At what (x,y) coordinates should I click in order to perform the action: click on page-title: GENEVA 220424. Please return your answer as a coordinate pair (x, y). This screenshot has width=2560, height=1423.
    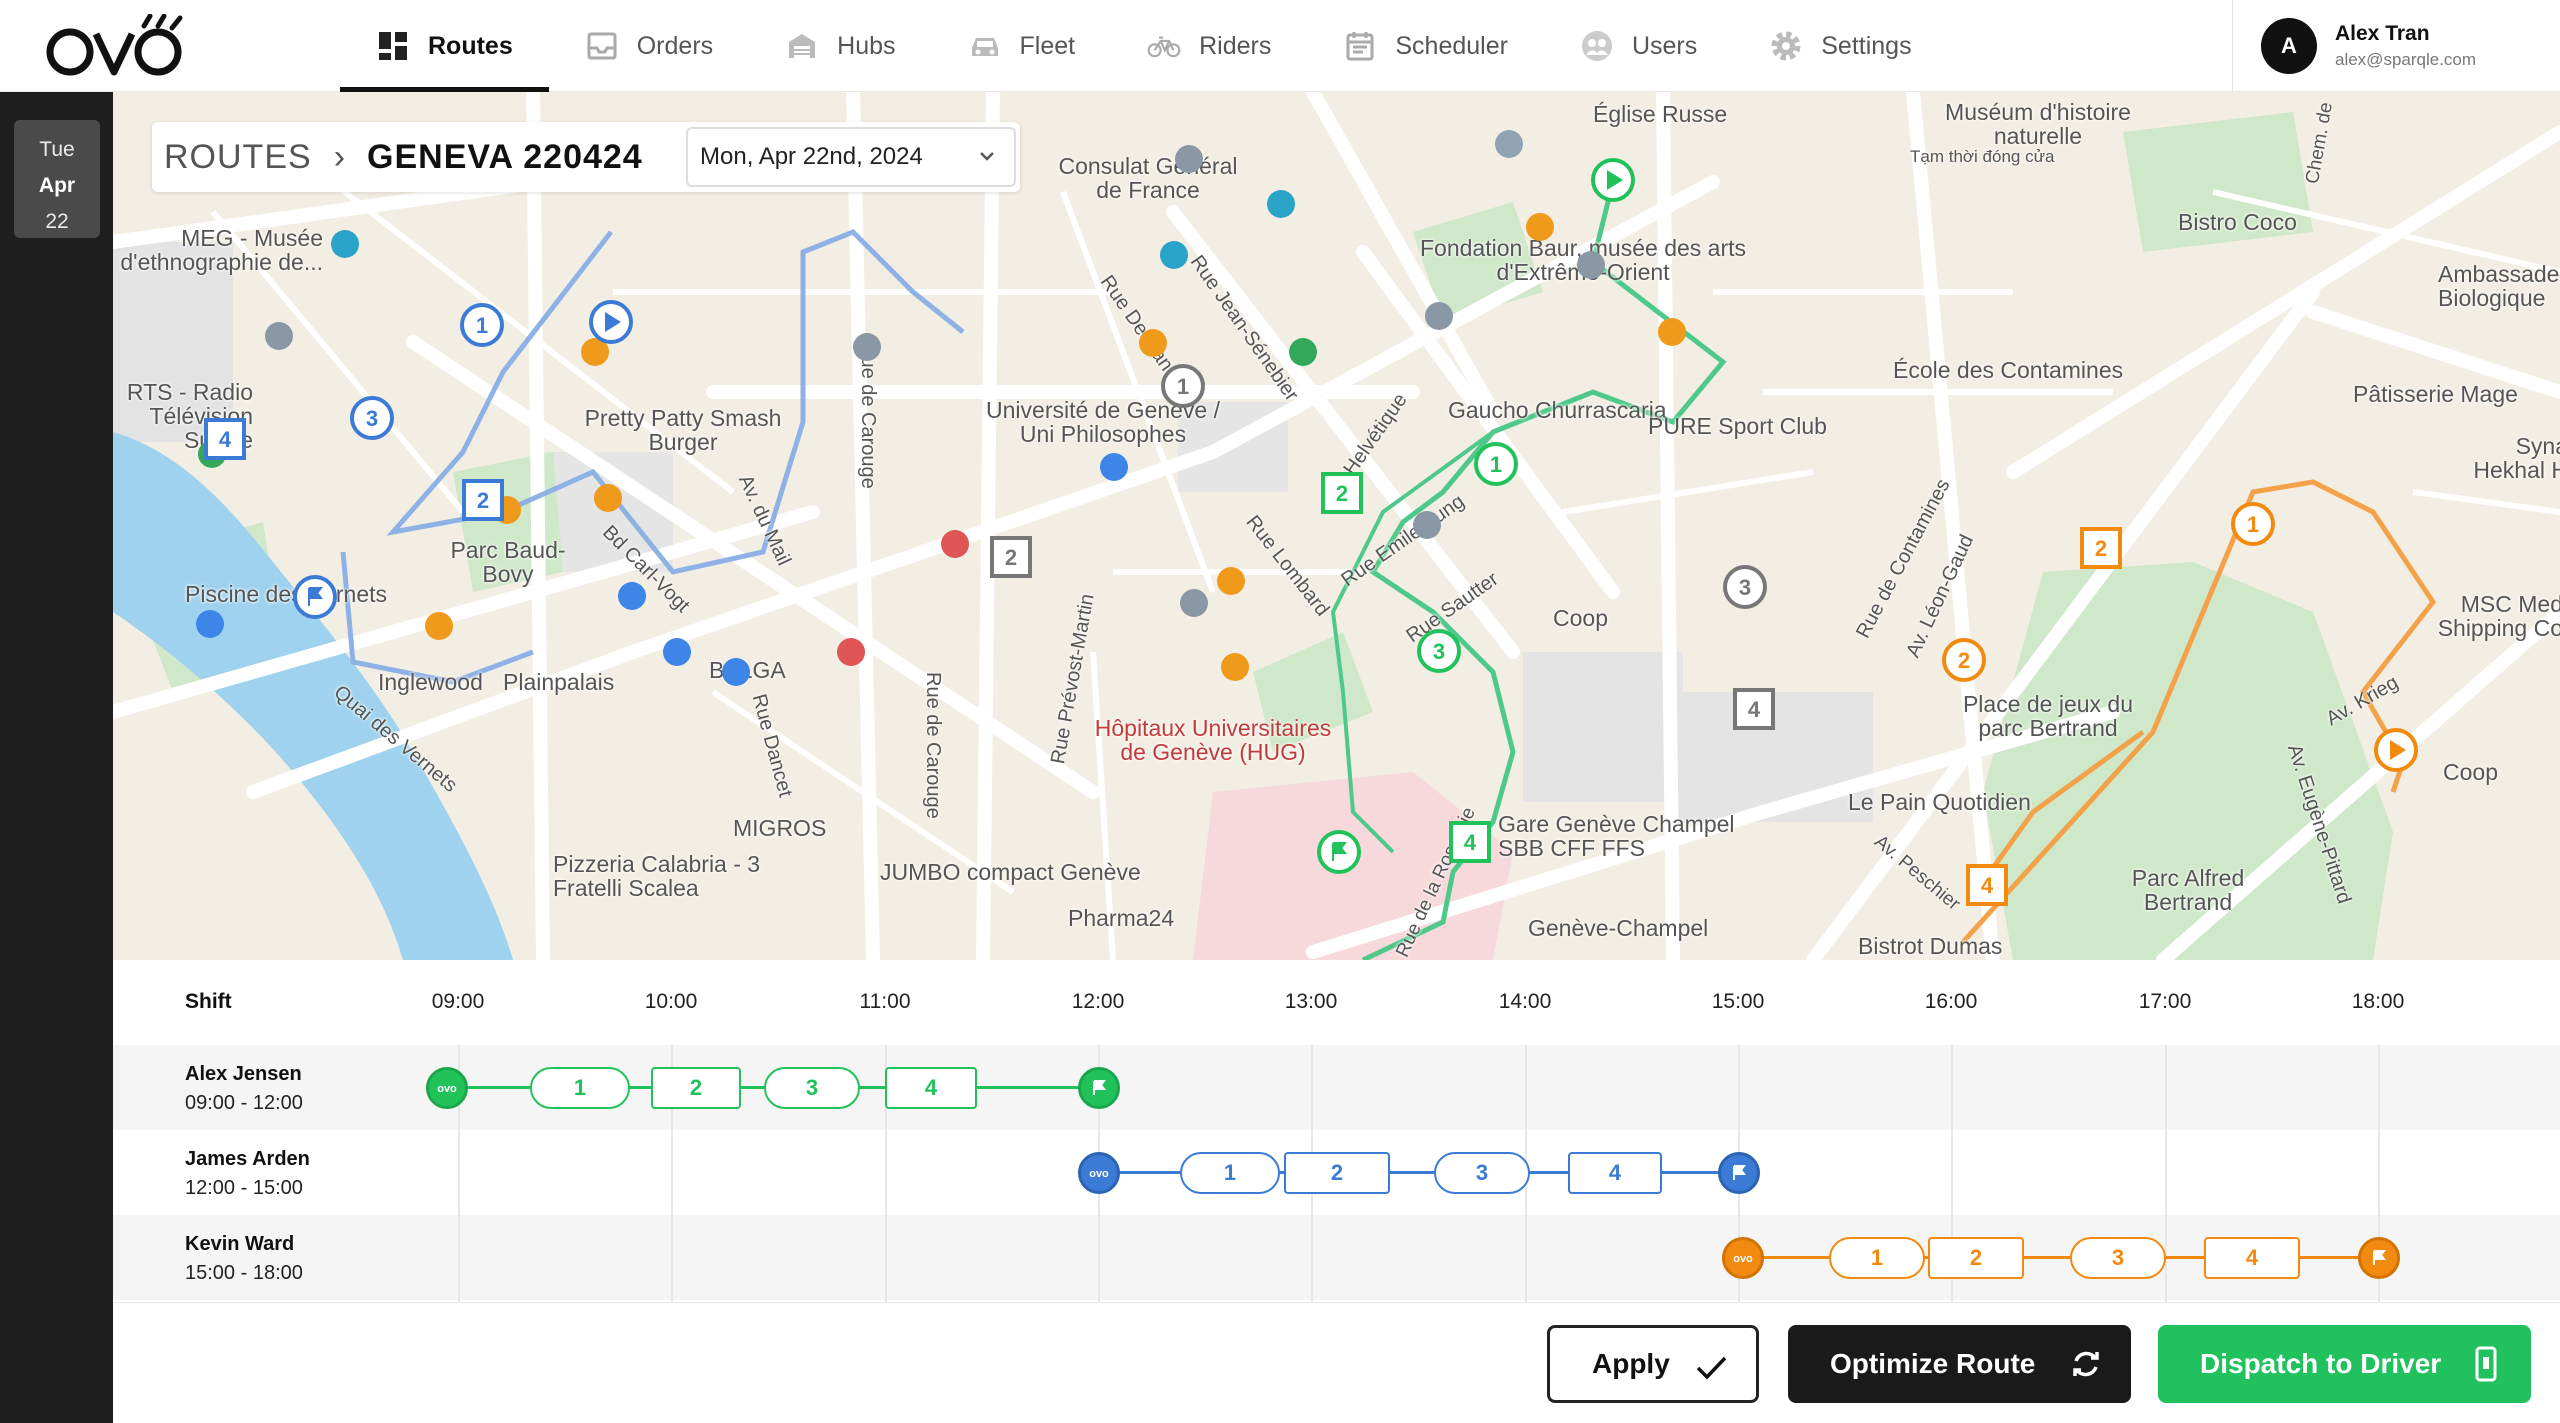
    Looking at the image, I should click on (505, 156).